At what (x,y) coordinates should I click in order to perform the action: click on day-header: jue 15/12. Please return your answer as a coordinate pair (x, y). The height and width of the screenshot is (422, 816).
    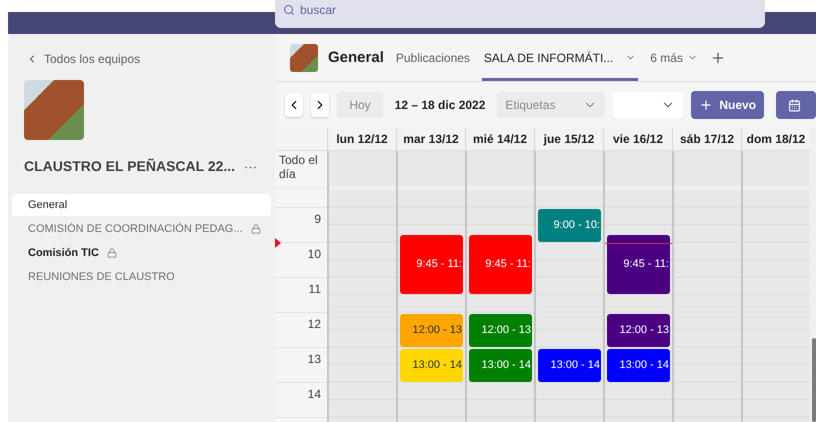
    Looking at the image, I should click on (568, 139).